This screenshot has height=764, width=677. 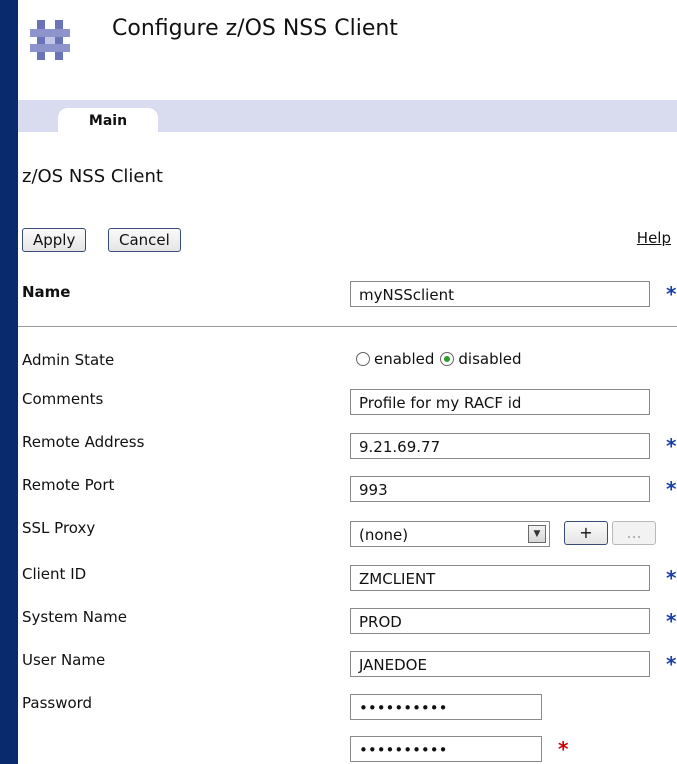 I want to click on configure-logo-icon, so click(x=50, y=40).